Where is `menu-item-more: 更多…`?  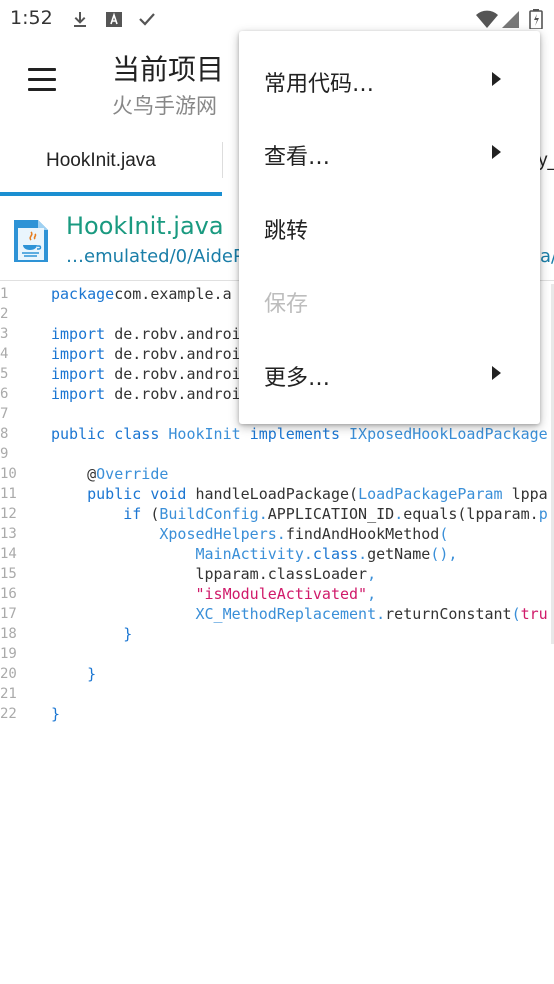
menu-item-more: 更多… is located at coordinates (389, 374).